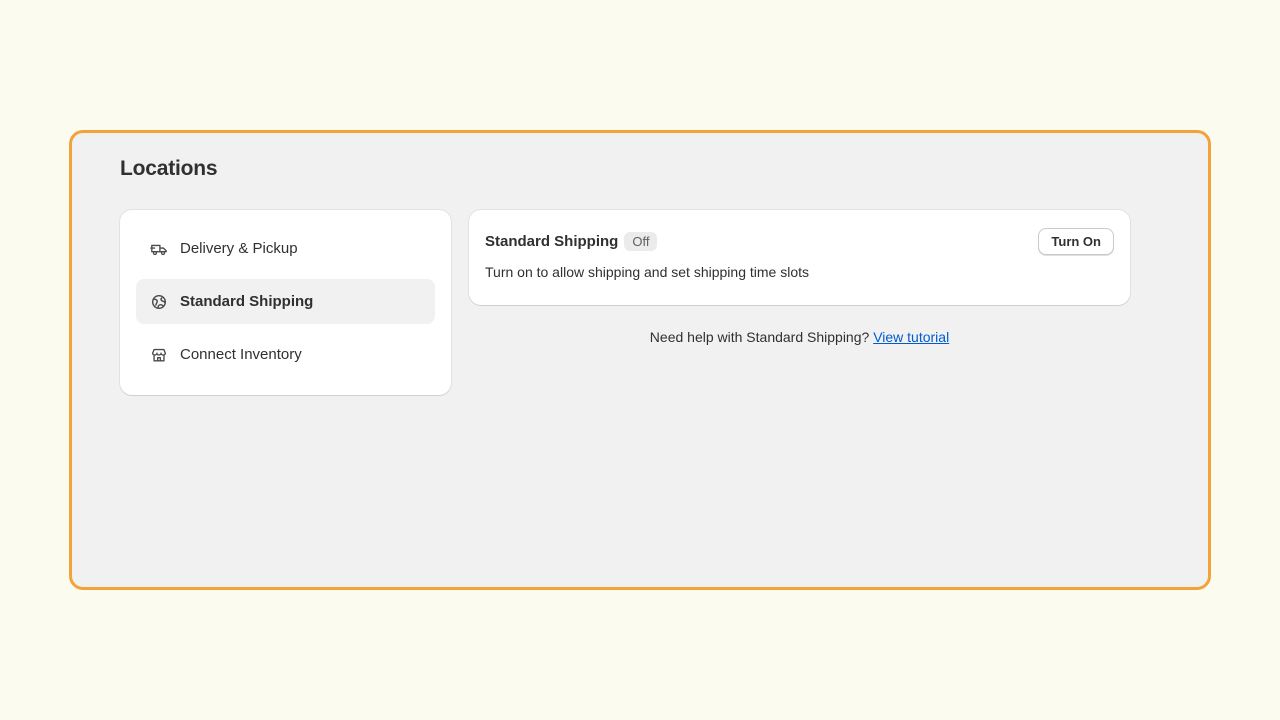 Image resolution: width=1280 pixels, height=720 pixels. What do you see at coordinates (1076, 241) in the screenshot?
I see `turn-on-button: Turn On` at bounding box center [1076, 241].